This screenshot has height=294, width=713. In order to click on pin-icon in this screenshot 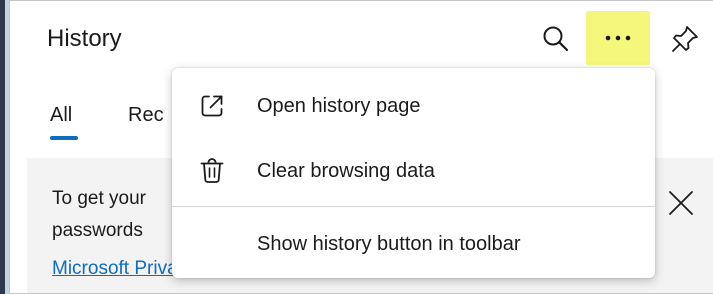, I will do `click(685, 39)`.